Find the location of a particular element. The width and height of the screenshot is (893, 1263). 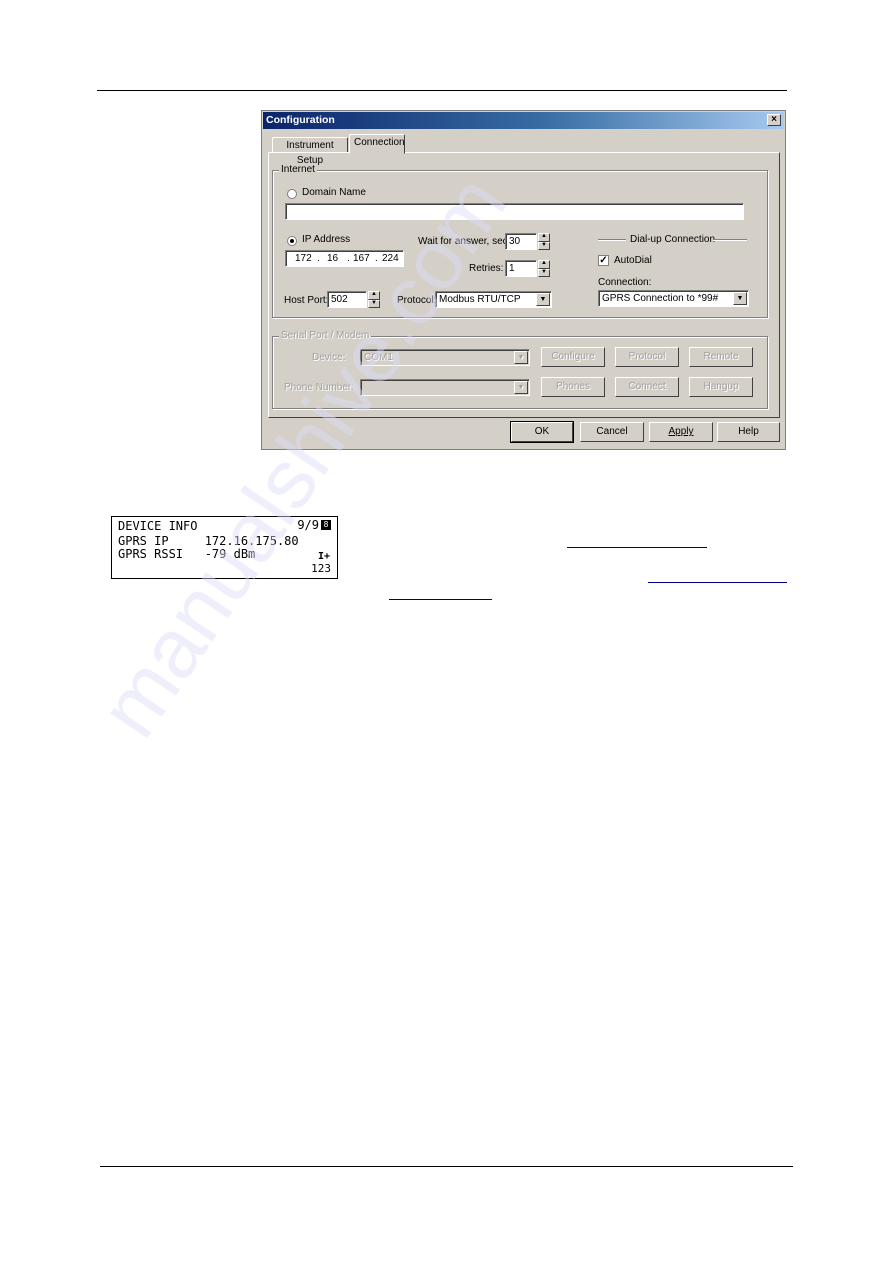

serial-port-group-label: Serial Port / Modem is located at coordinates (325, 335).